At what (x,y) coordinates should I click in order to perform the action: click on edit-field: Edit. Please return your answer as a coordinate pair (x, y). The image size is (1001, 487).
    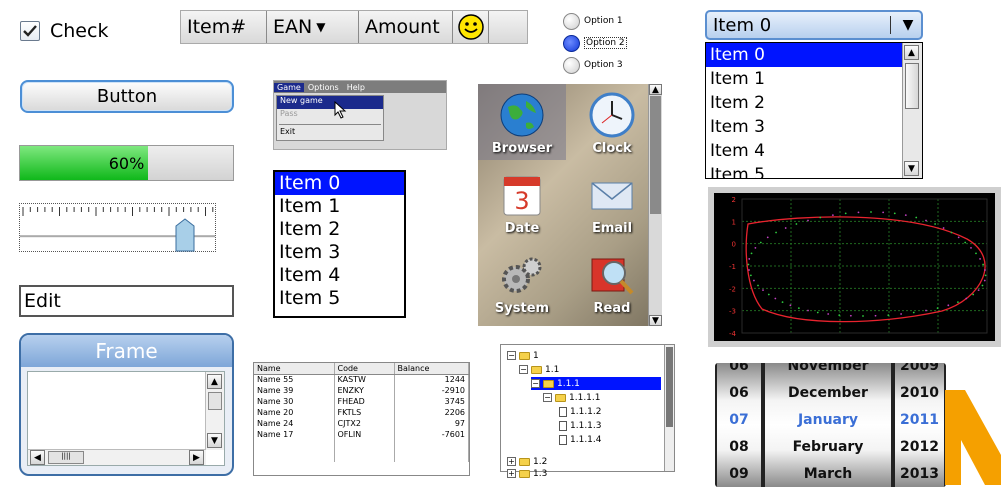
    Looking at the image, I should click on (126, 301).